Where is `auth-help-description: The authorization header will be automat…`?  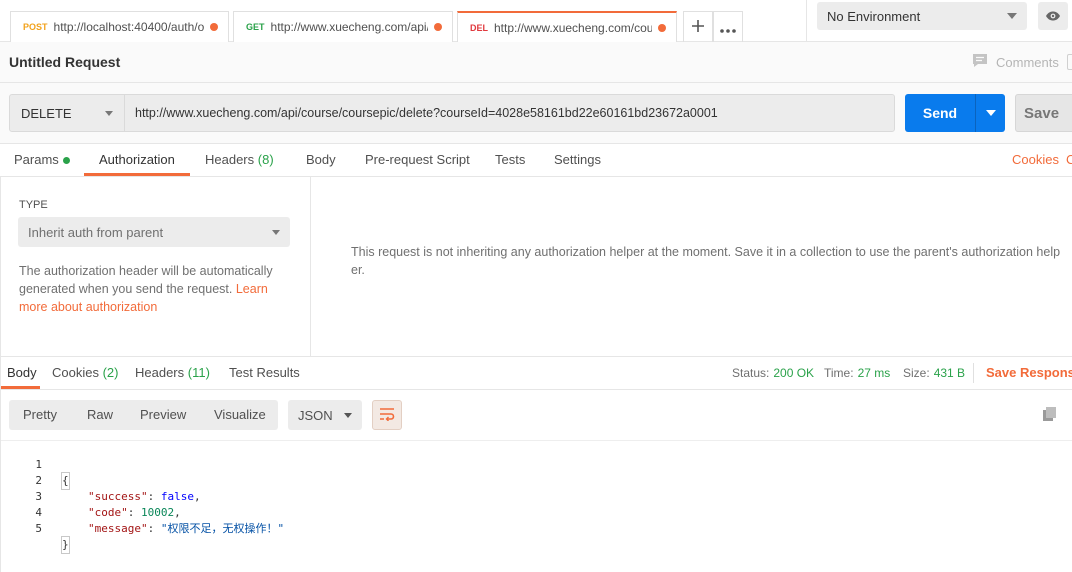
auth-help-description: The authorization header will be automat… is located at coordinates (146, 280).